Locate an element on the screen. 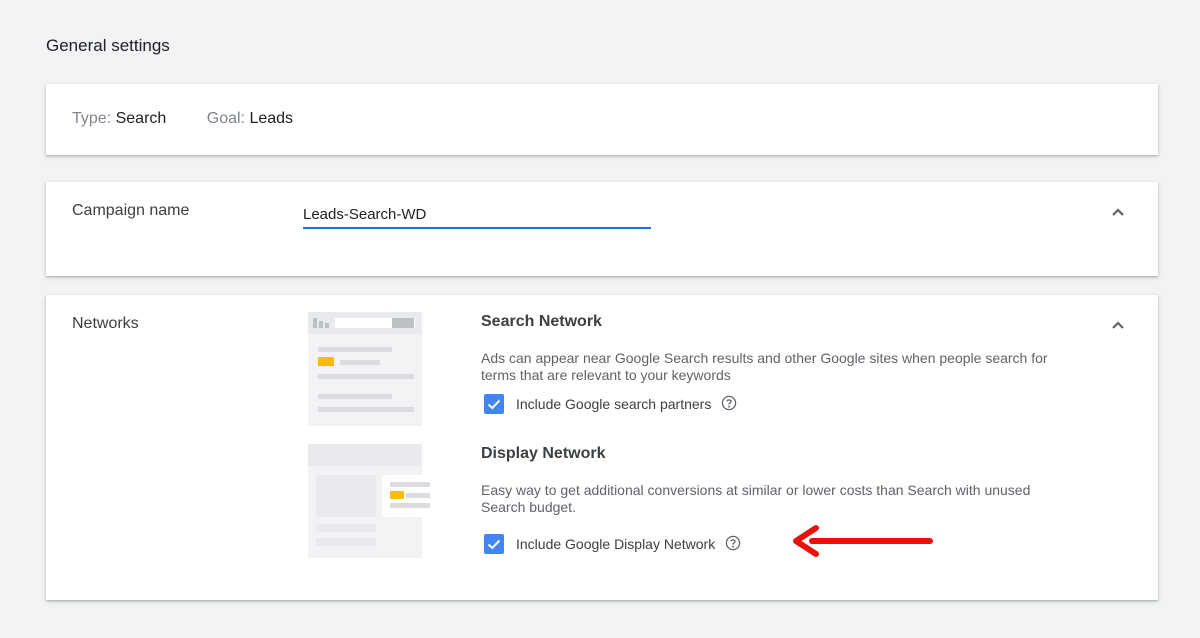 The width and height of the screenshot is (1200, 638). type-goal-summary: Type: Search Goal: Leads is located at coordinates (182, 119).